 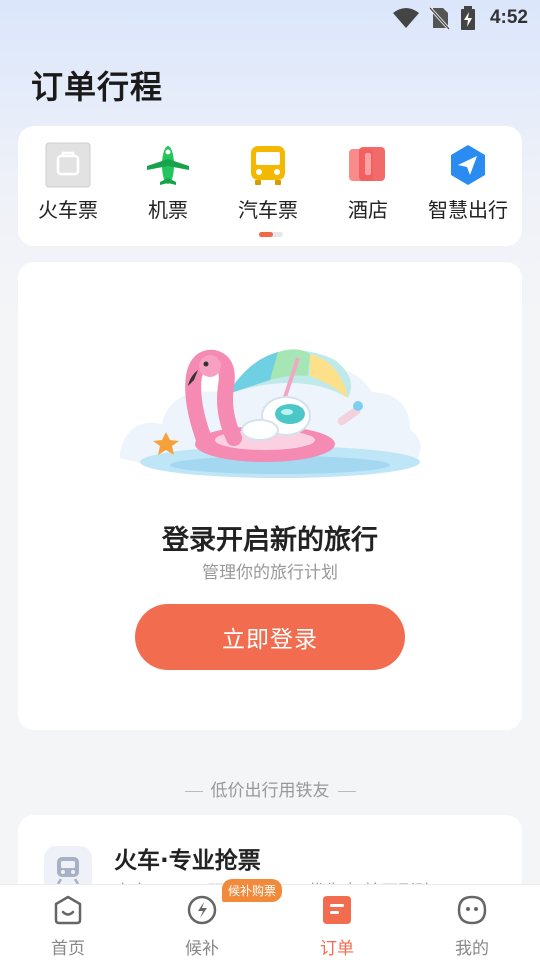 I want to click on category-train-ticket: 火车票, so click(x=68, y=182).